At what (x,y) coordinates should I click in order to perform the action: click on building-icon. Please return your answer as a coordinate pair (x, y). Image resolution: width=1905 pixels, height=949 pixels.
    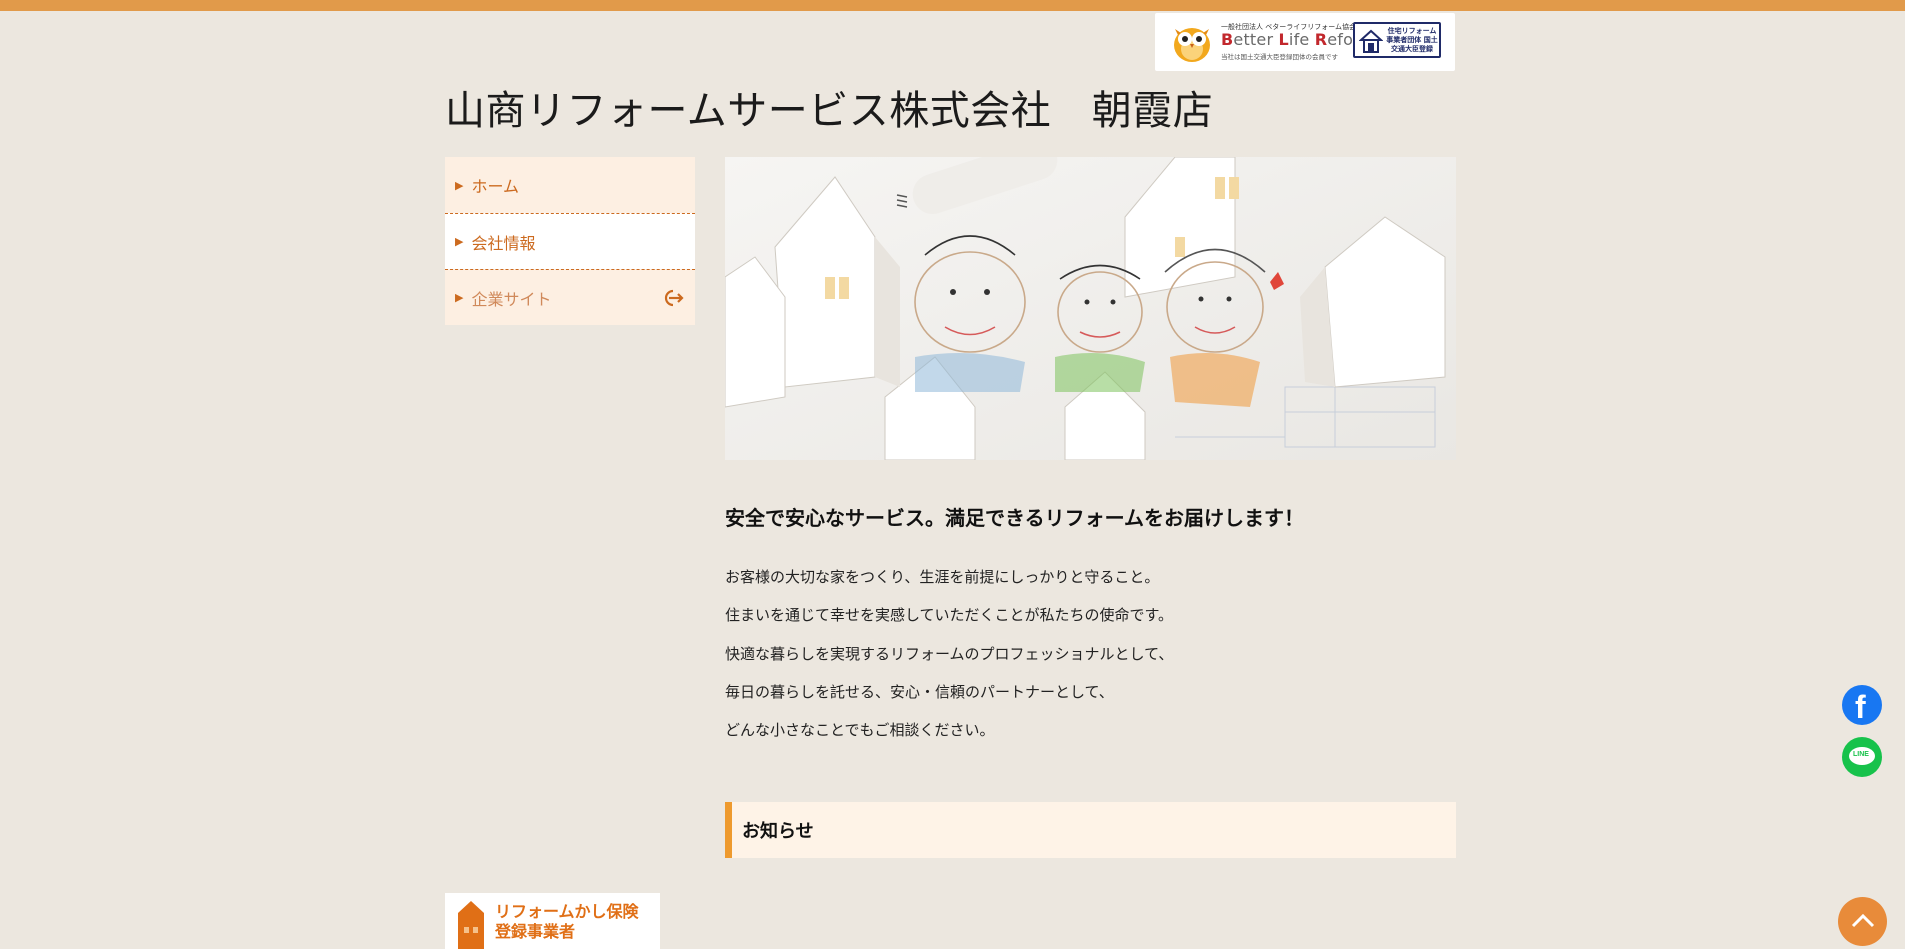
    Looking at the image, I should click on (471, 925).